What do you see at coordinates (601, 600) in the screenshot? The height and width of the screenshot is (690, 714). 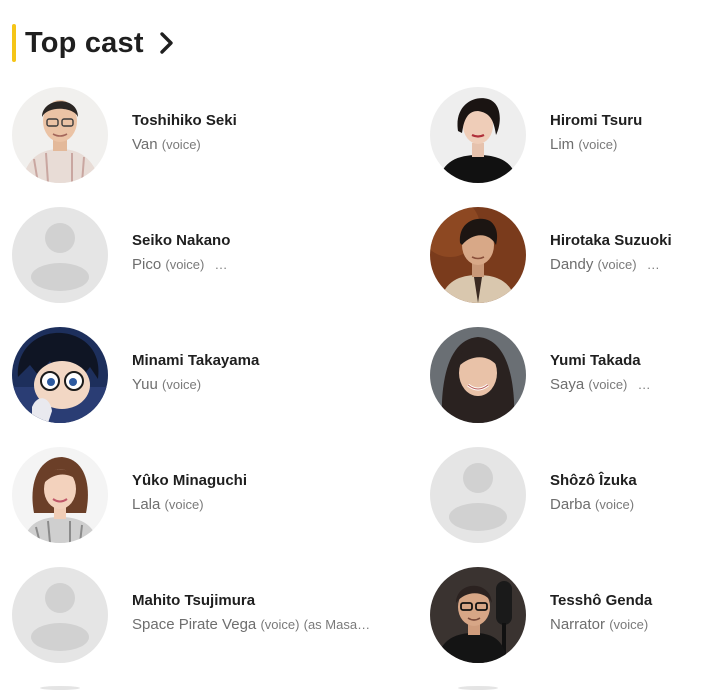 I see `actor-name: Tesshô Genda` at bounding box center [601, 600].